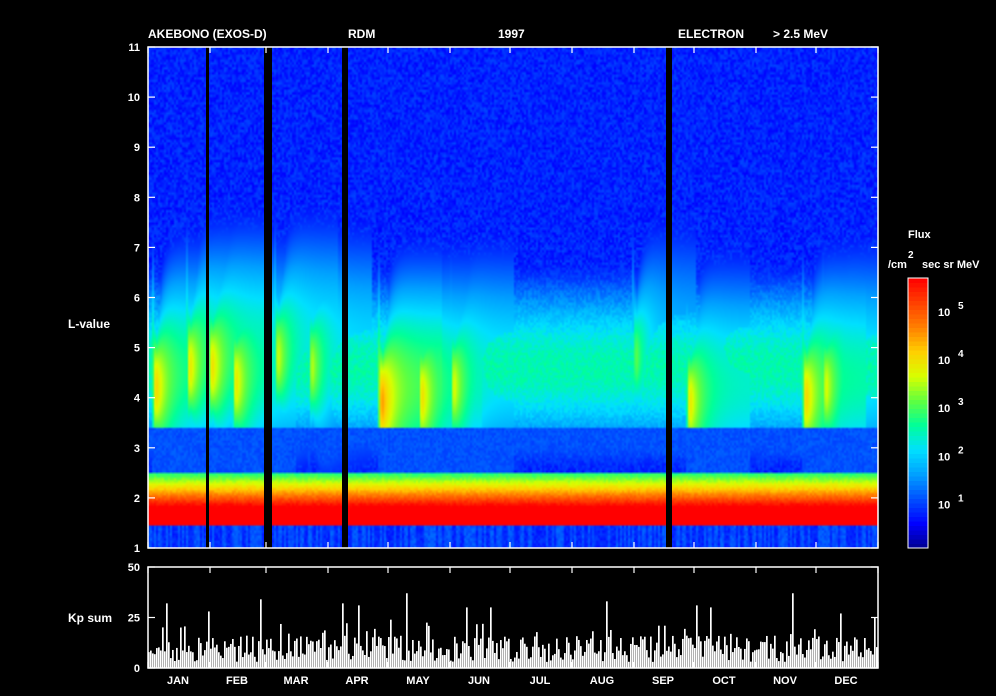 Image resolution: width=996 pixels, height=696 pixels. Describe the element at coordinates (137, 499) in the screenshot. I see `heatmap-y-tick-label: 2` at that location.